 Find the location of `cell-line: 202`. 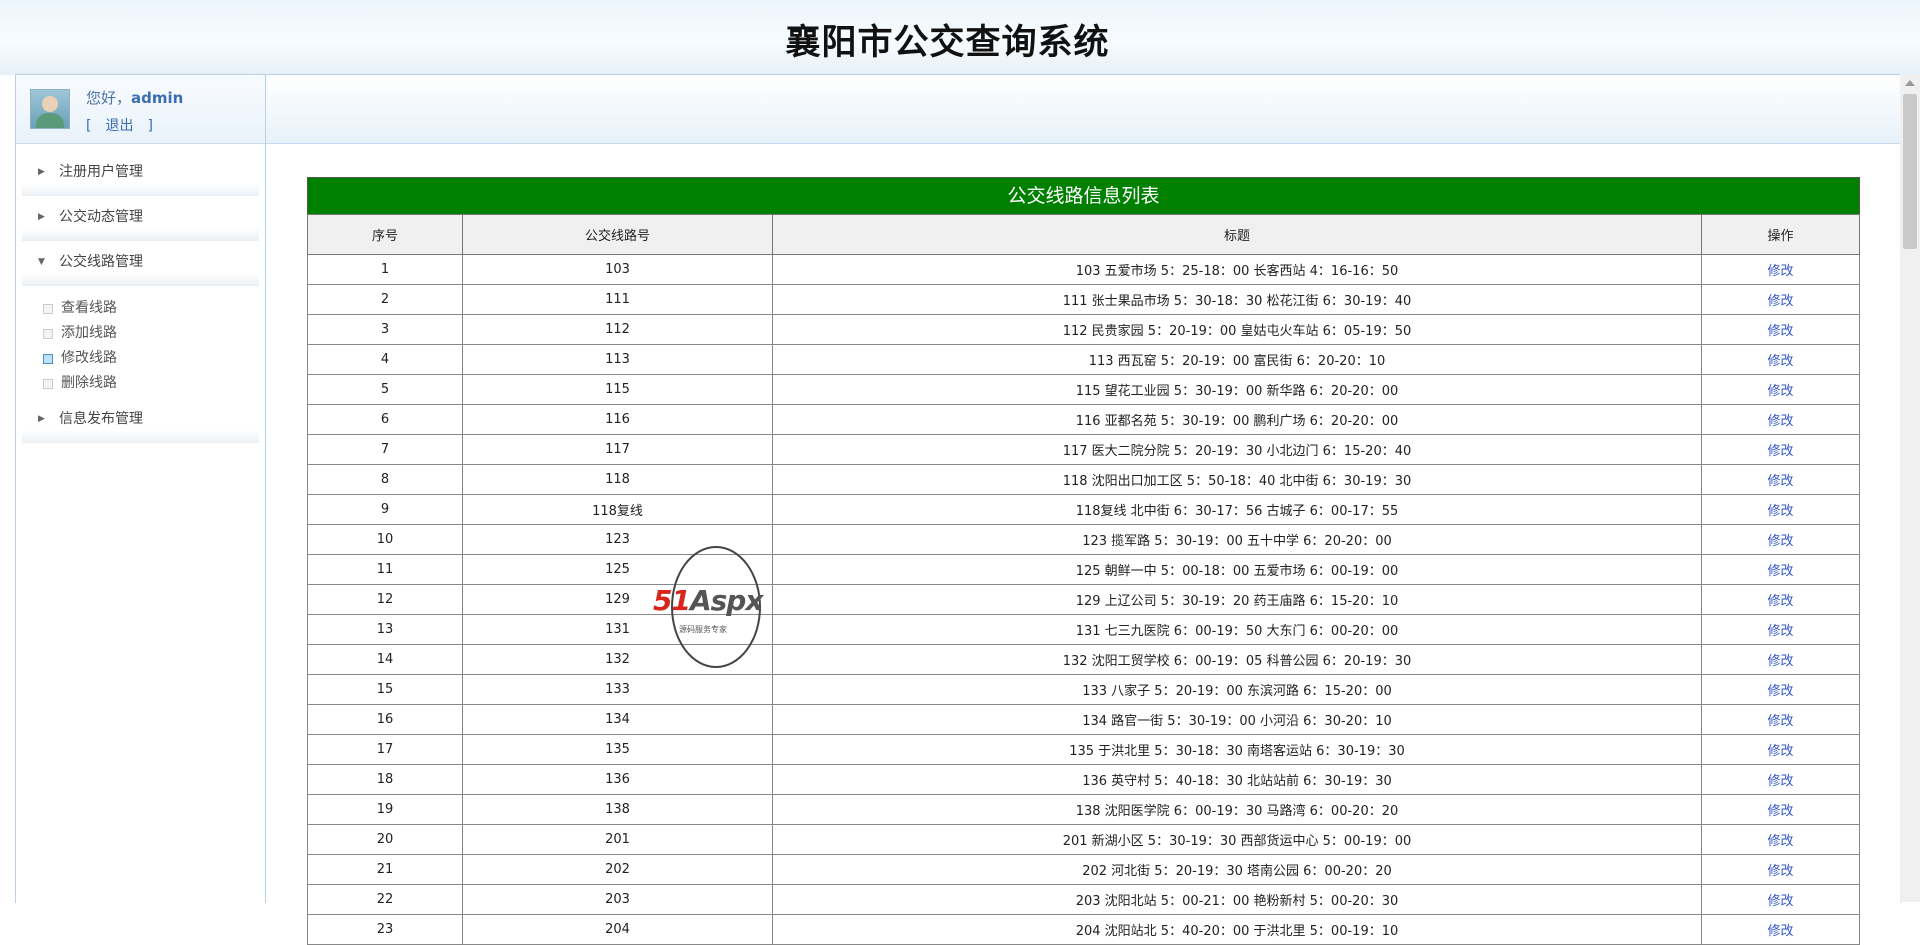

cell-line: 202 is located at coordinates (617, 869).